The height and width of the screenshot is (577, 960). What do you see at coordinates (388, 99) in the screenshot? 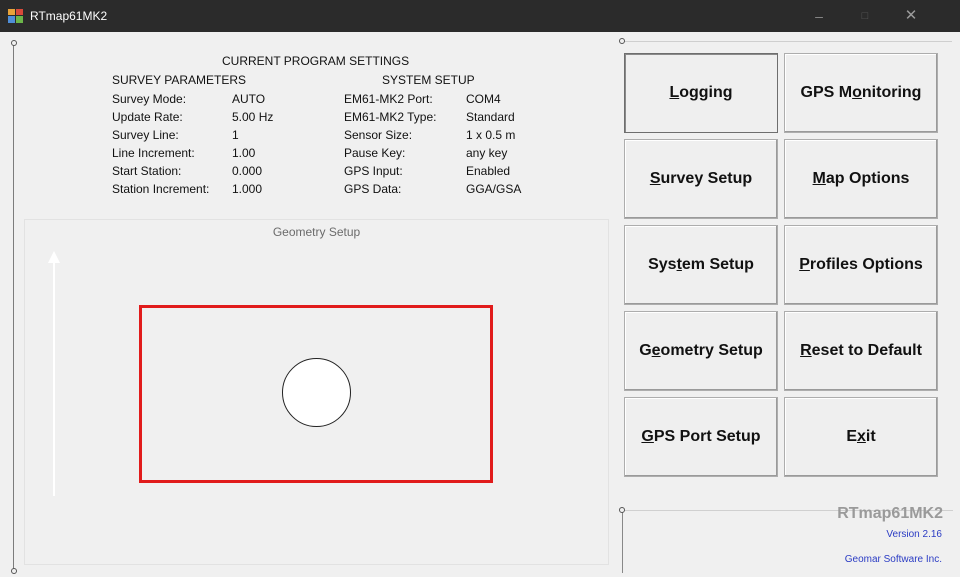
I see `em61-port-label: EM61-MK2 Port:` at bounding box center [388, 99].